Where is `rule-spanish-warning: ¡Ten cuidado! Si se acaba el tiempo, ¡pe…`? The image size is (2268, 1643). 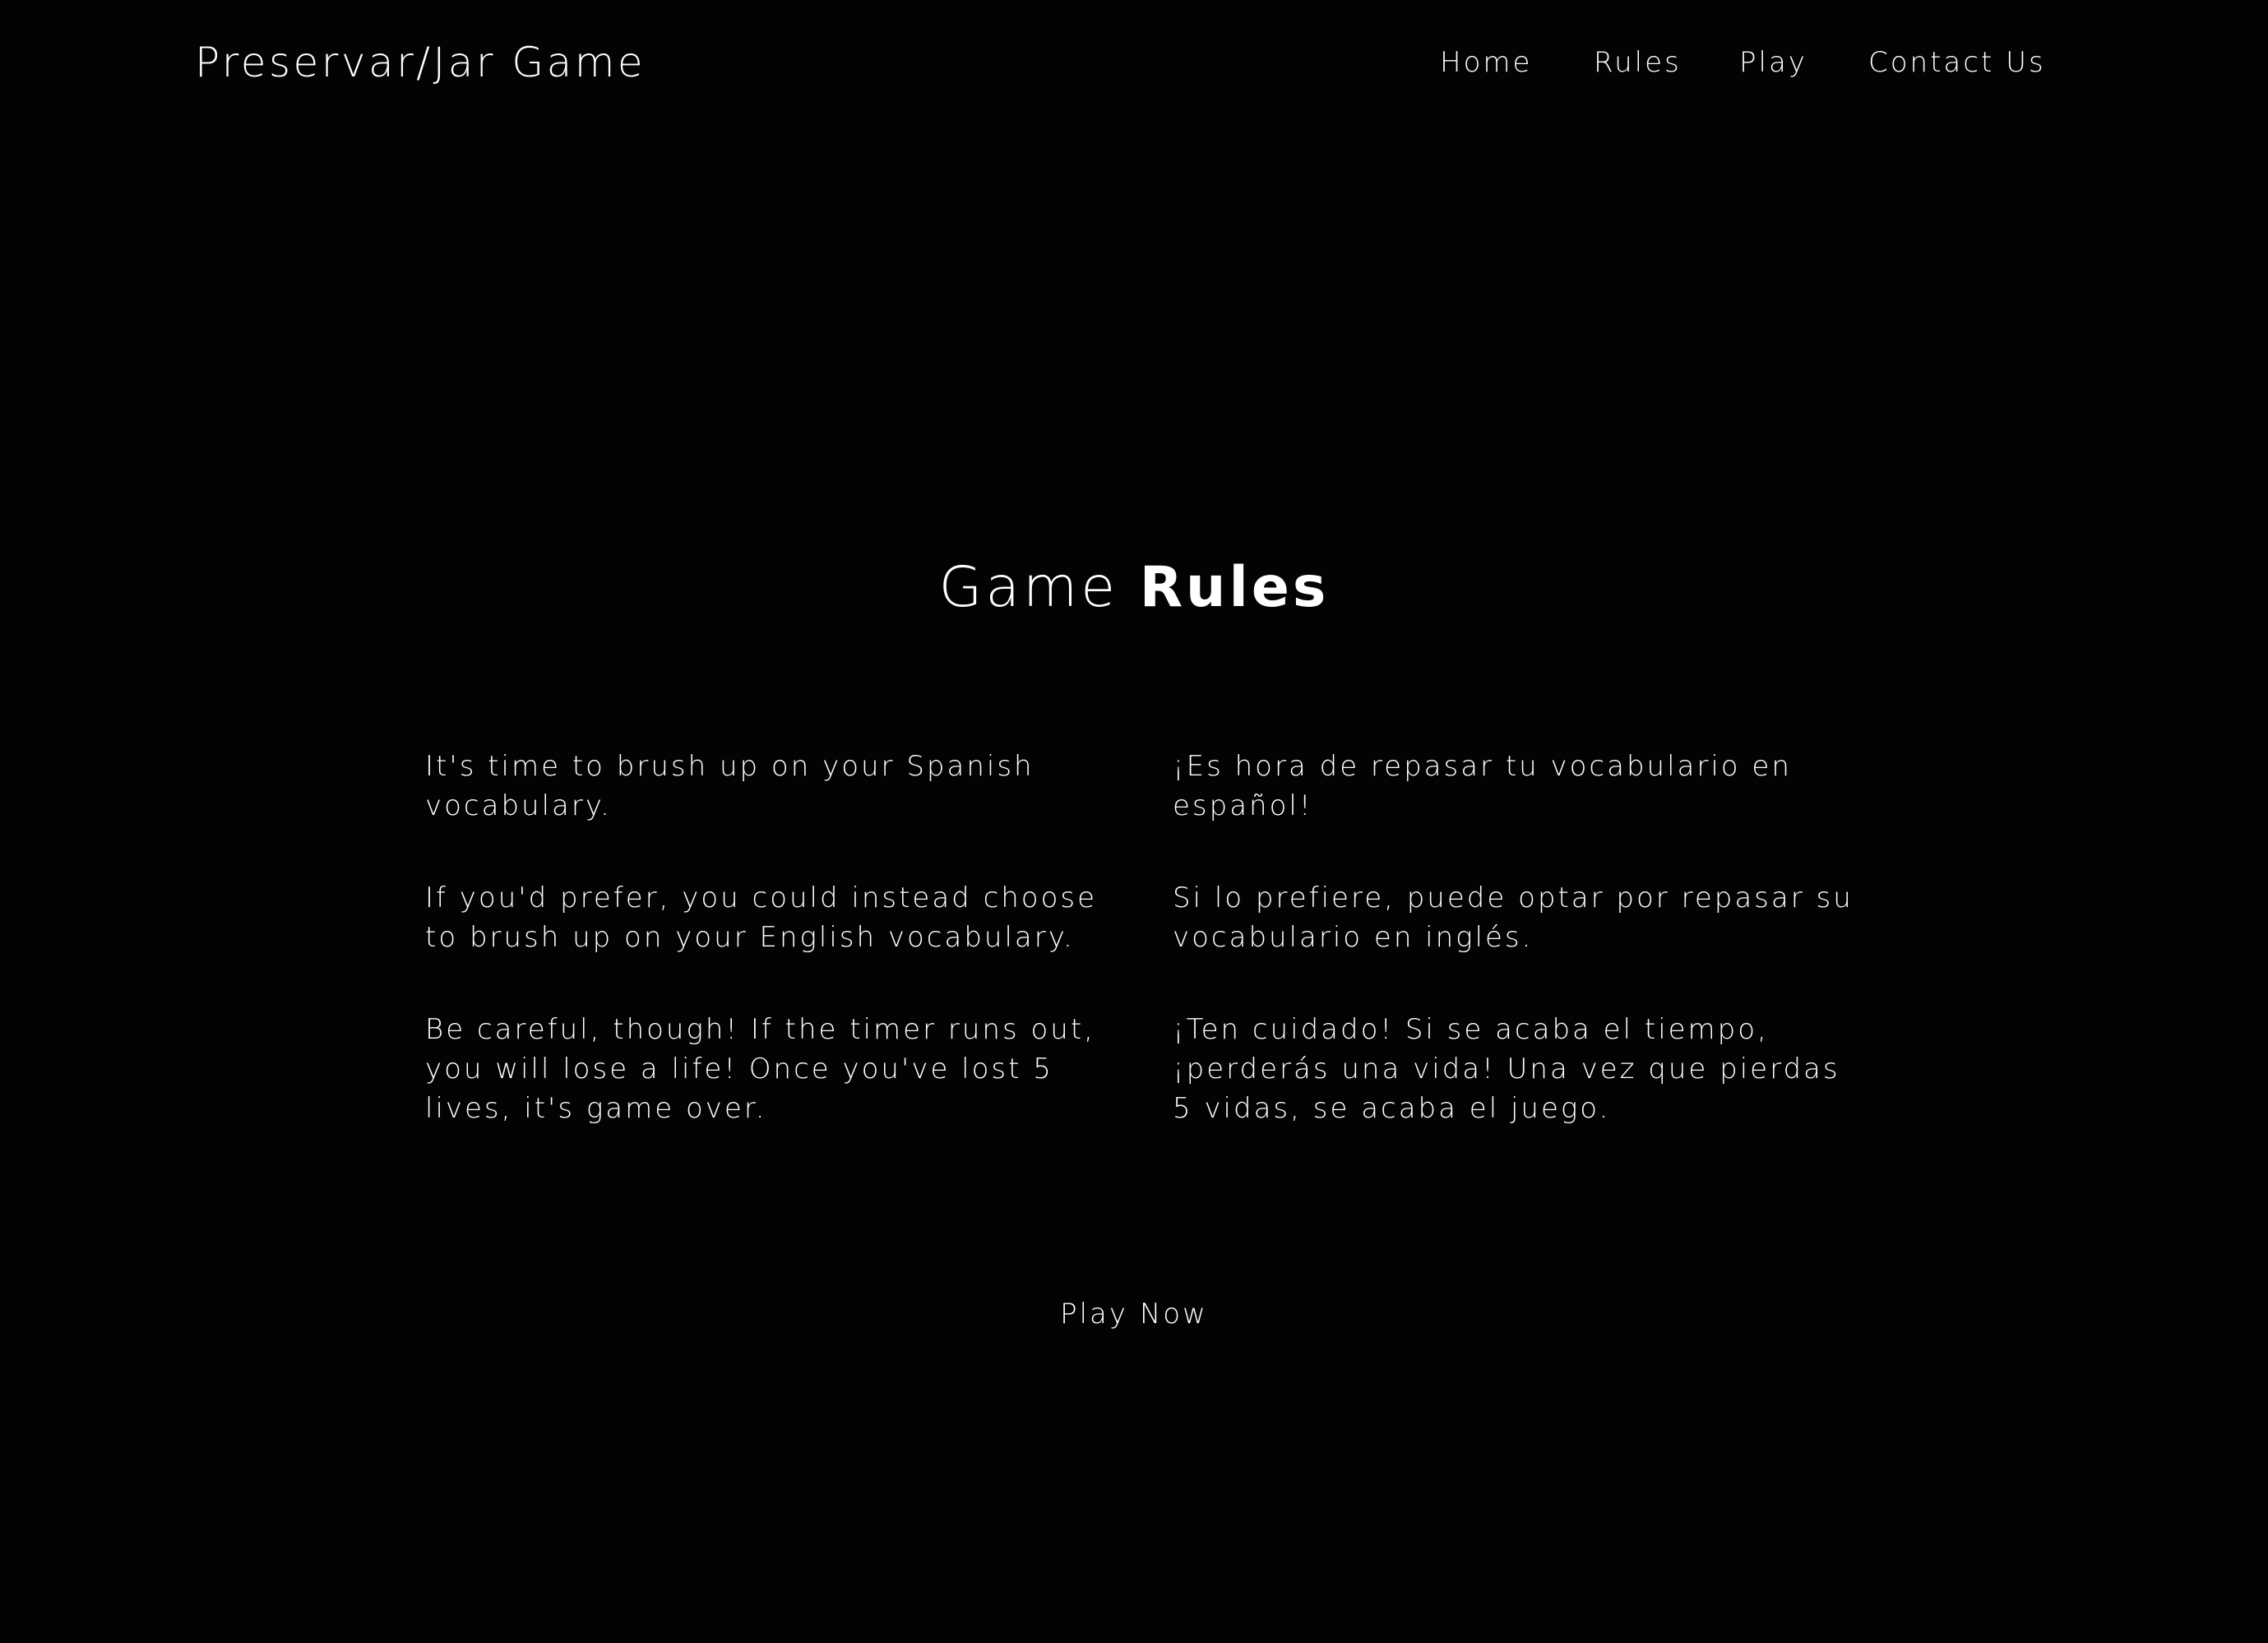 rule-spanish-warning: ¡Ten cuidado! Si se acaba el tiempo, ¡pe… is located at coordinates (1506, 1069).